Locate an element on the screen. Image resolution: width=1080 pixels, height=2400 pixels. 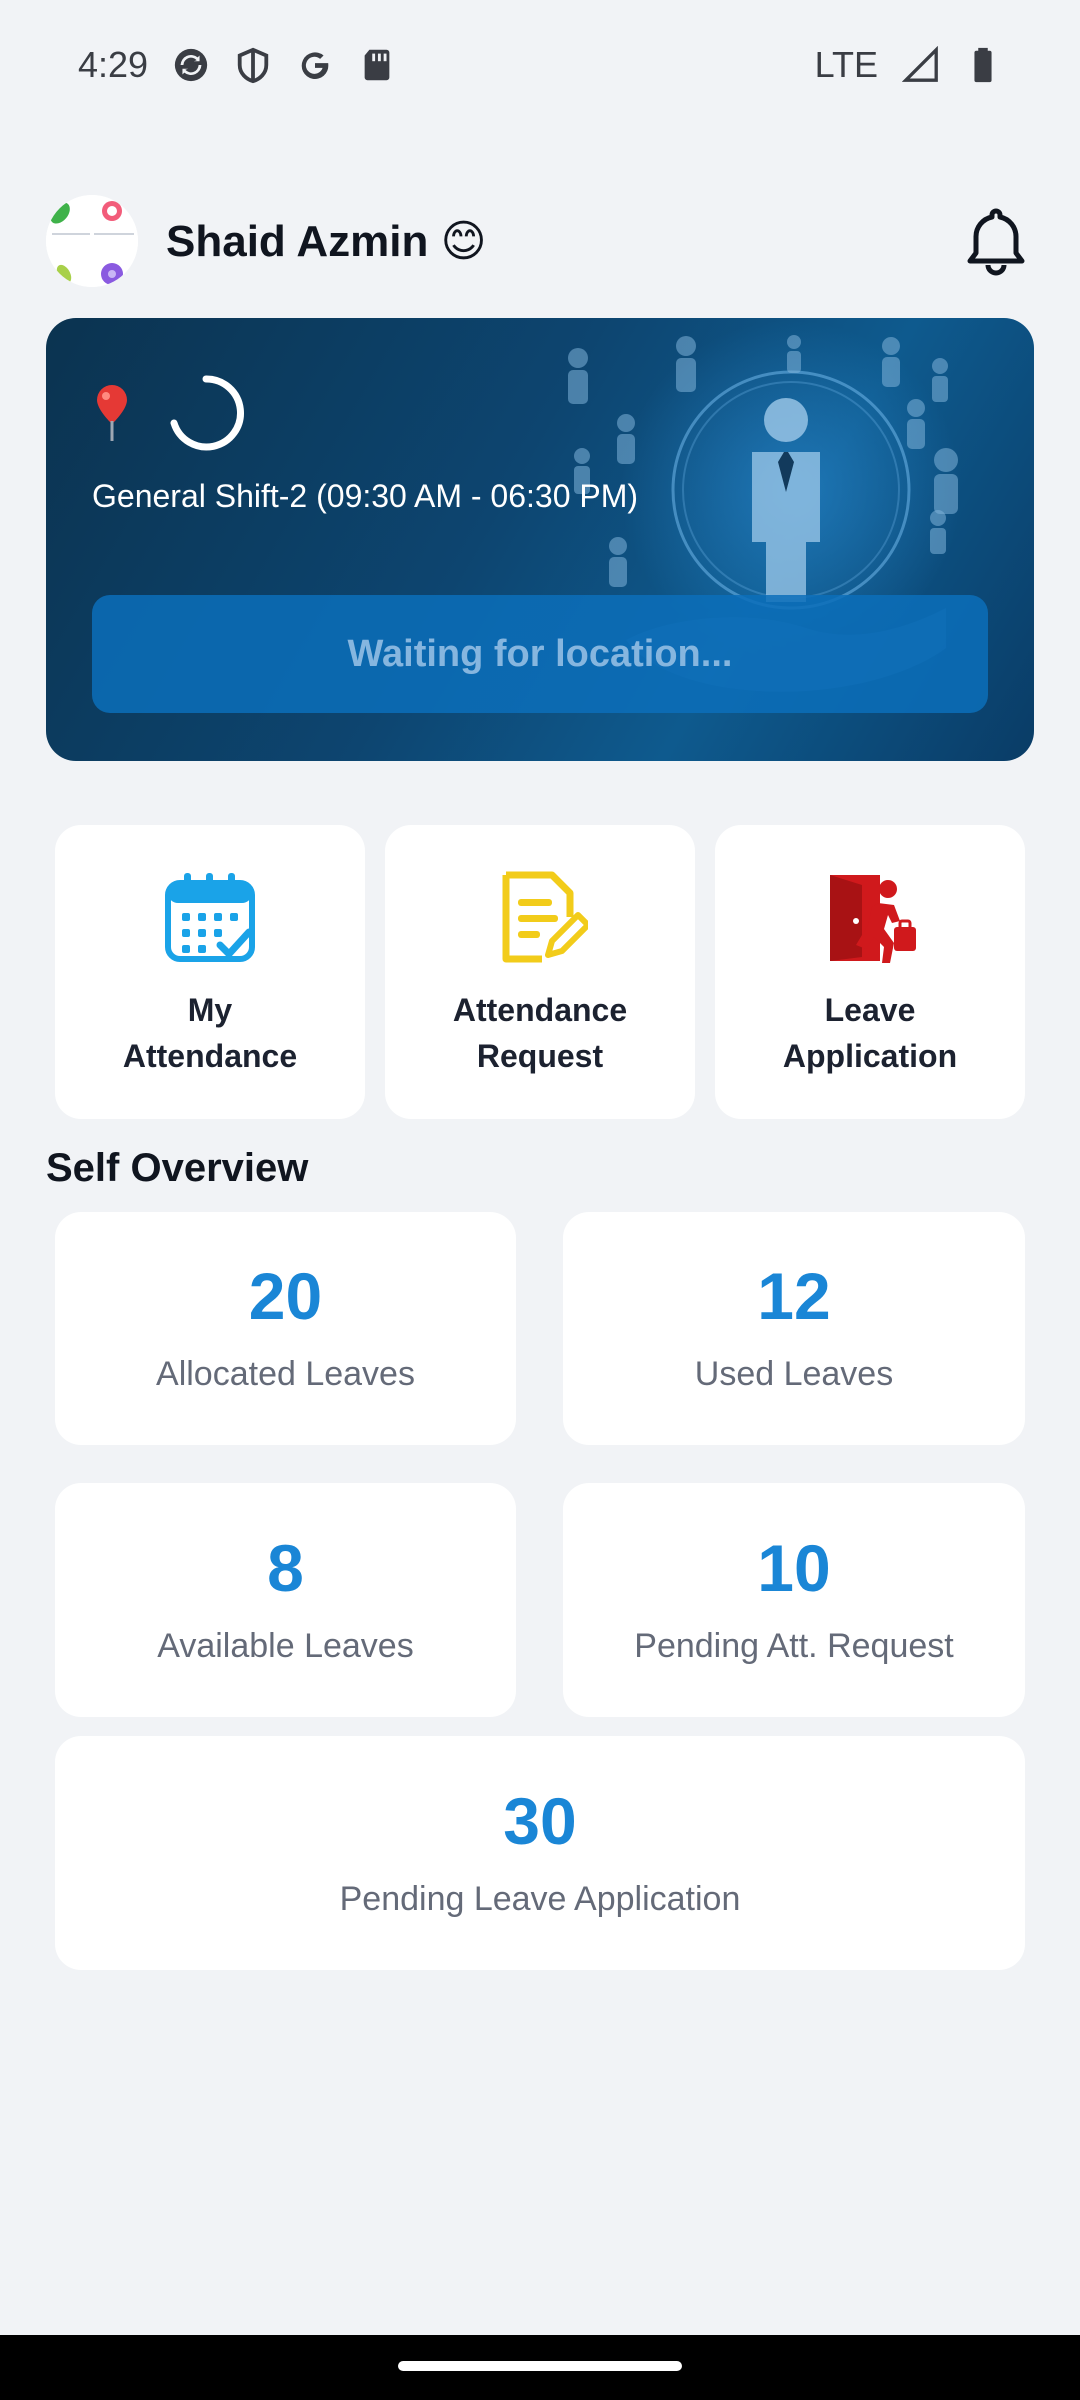
signal-icon is located at coordinates (921, 65).